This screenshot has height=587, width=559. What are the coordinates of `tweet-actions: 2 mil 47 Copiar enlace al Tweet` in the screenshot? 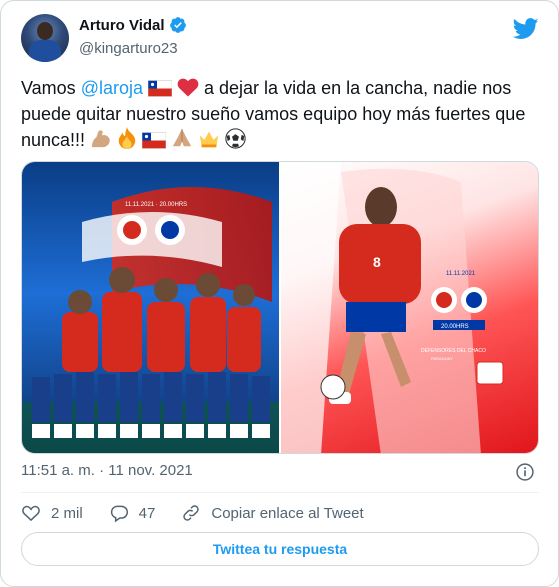 It's located at (205, 513).